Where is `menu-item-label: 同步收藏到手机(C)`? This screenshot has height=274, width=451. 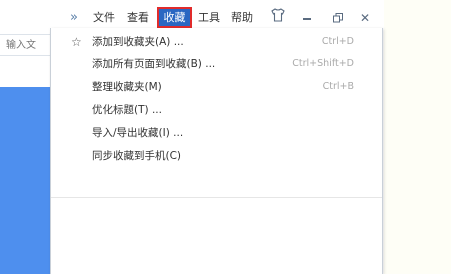
menu-item-label: 同步收藏到手机(C) is located at coordinates (137, 156).